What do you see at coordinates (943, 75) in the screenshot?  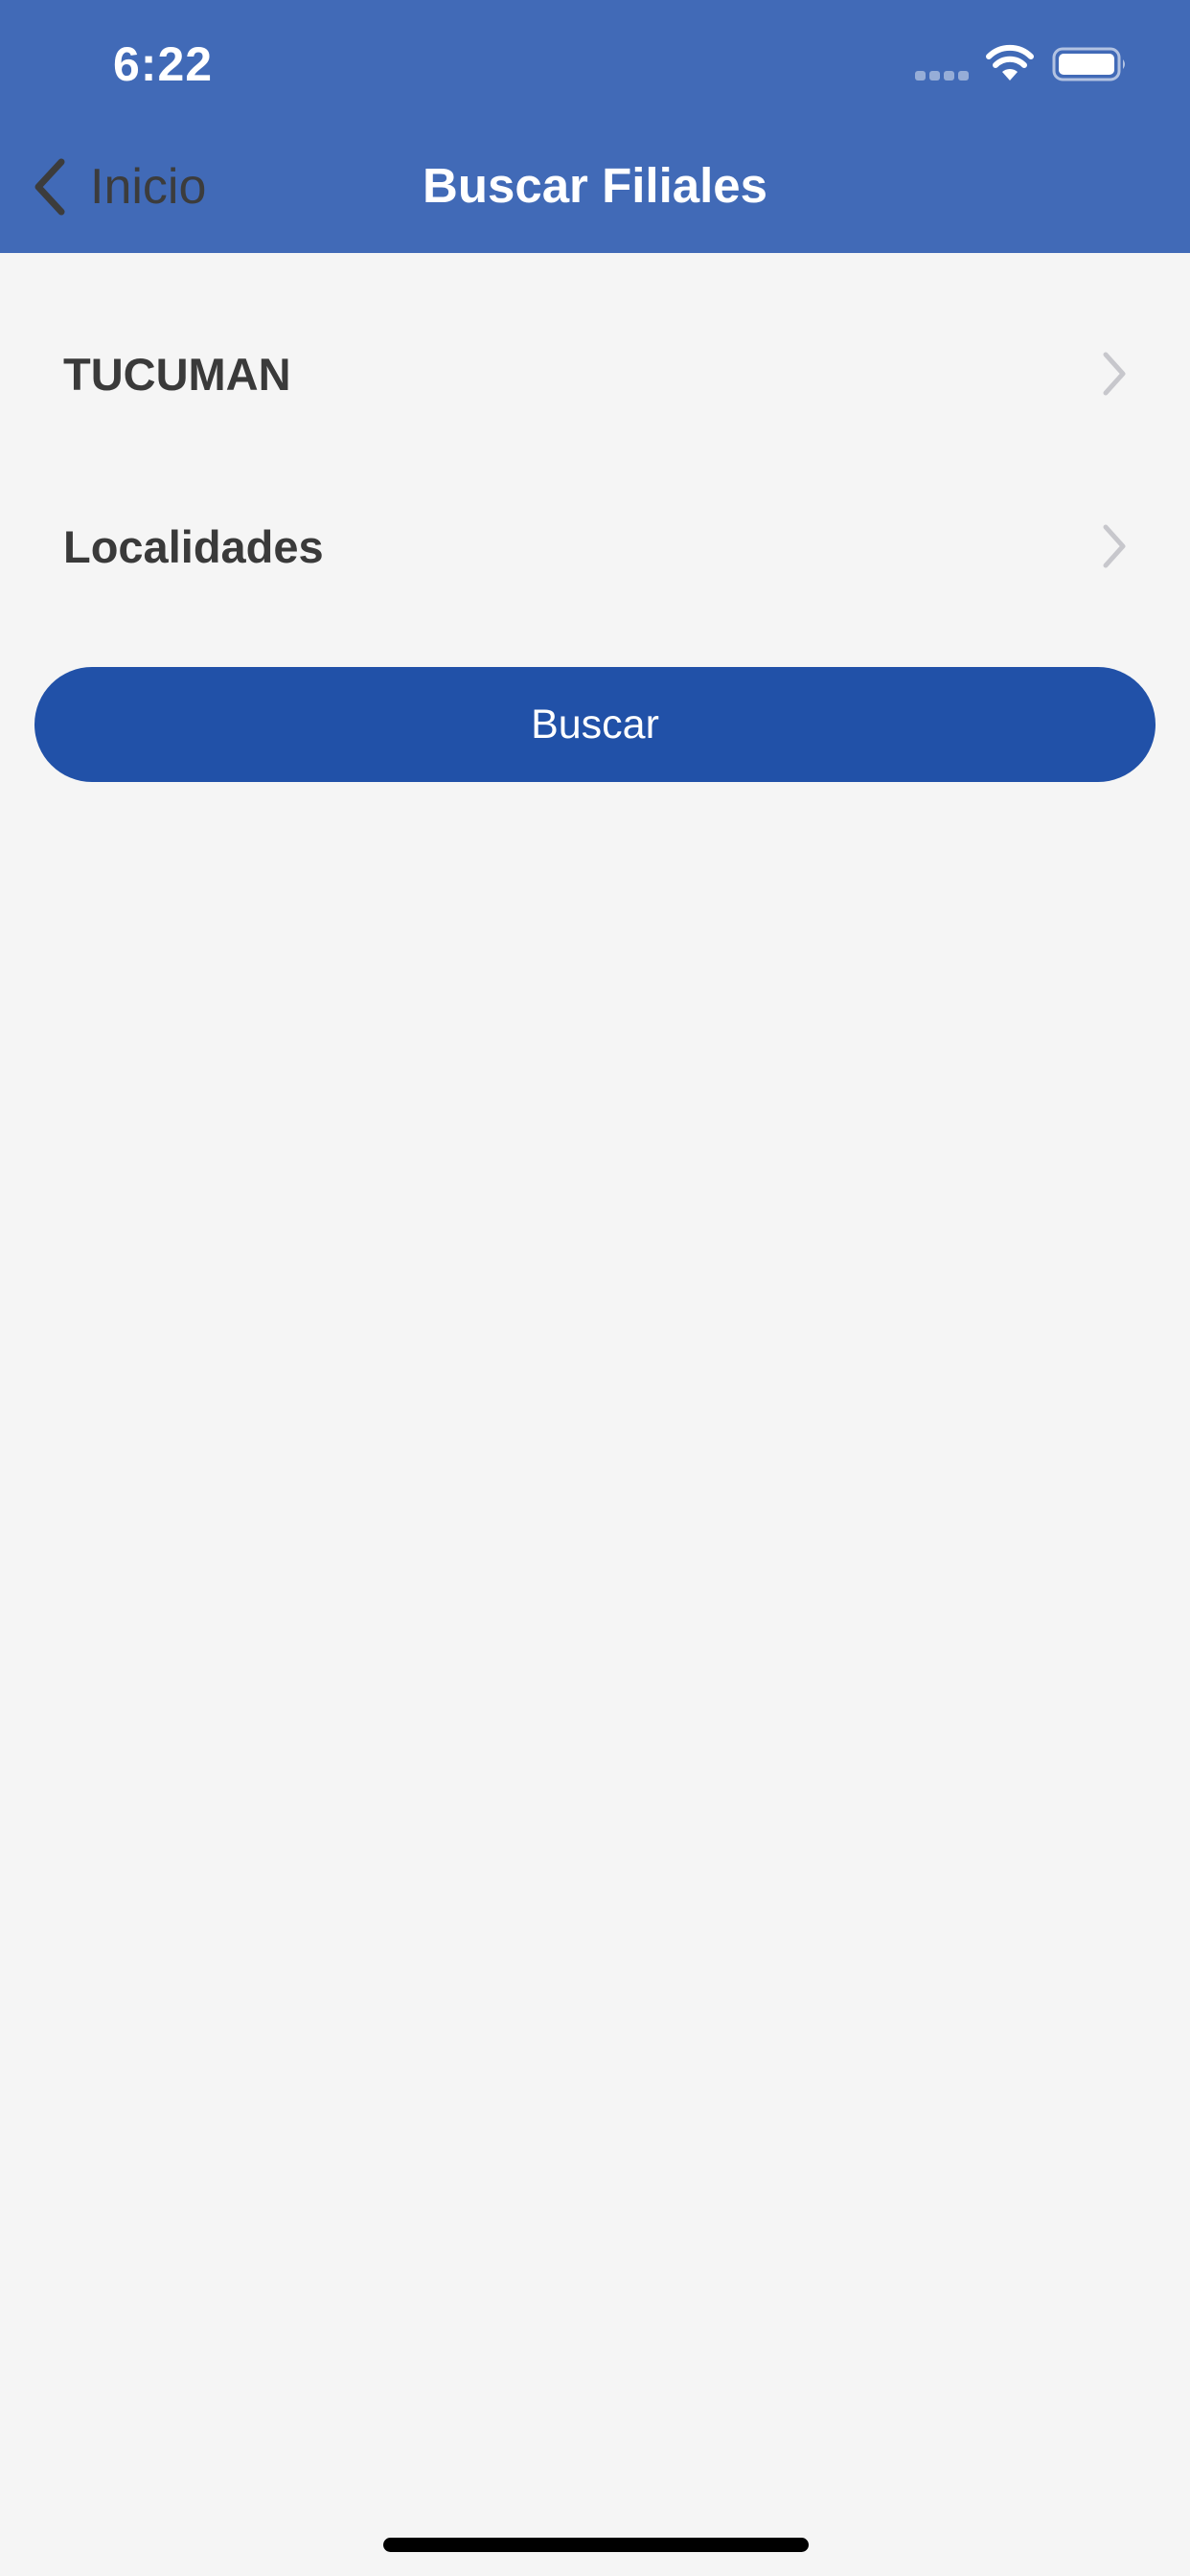 I see `cellular-signal-icon` at bounding box center [943, 75].